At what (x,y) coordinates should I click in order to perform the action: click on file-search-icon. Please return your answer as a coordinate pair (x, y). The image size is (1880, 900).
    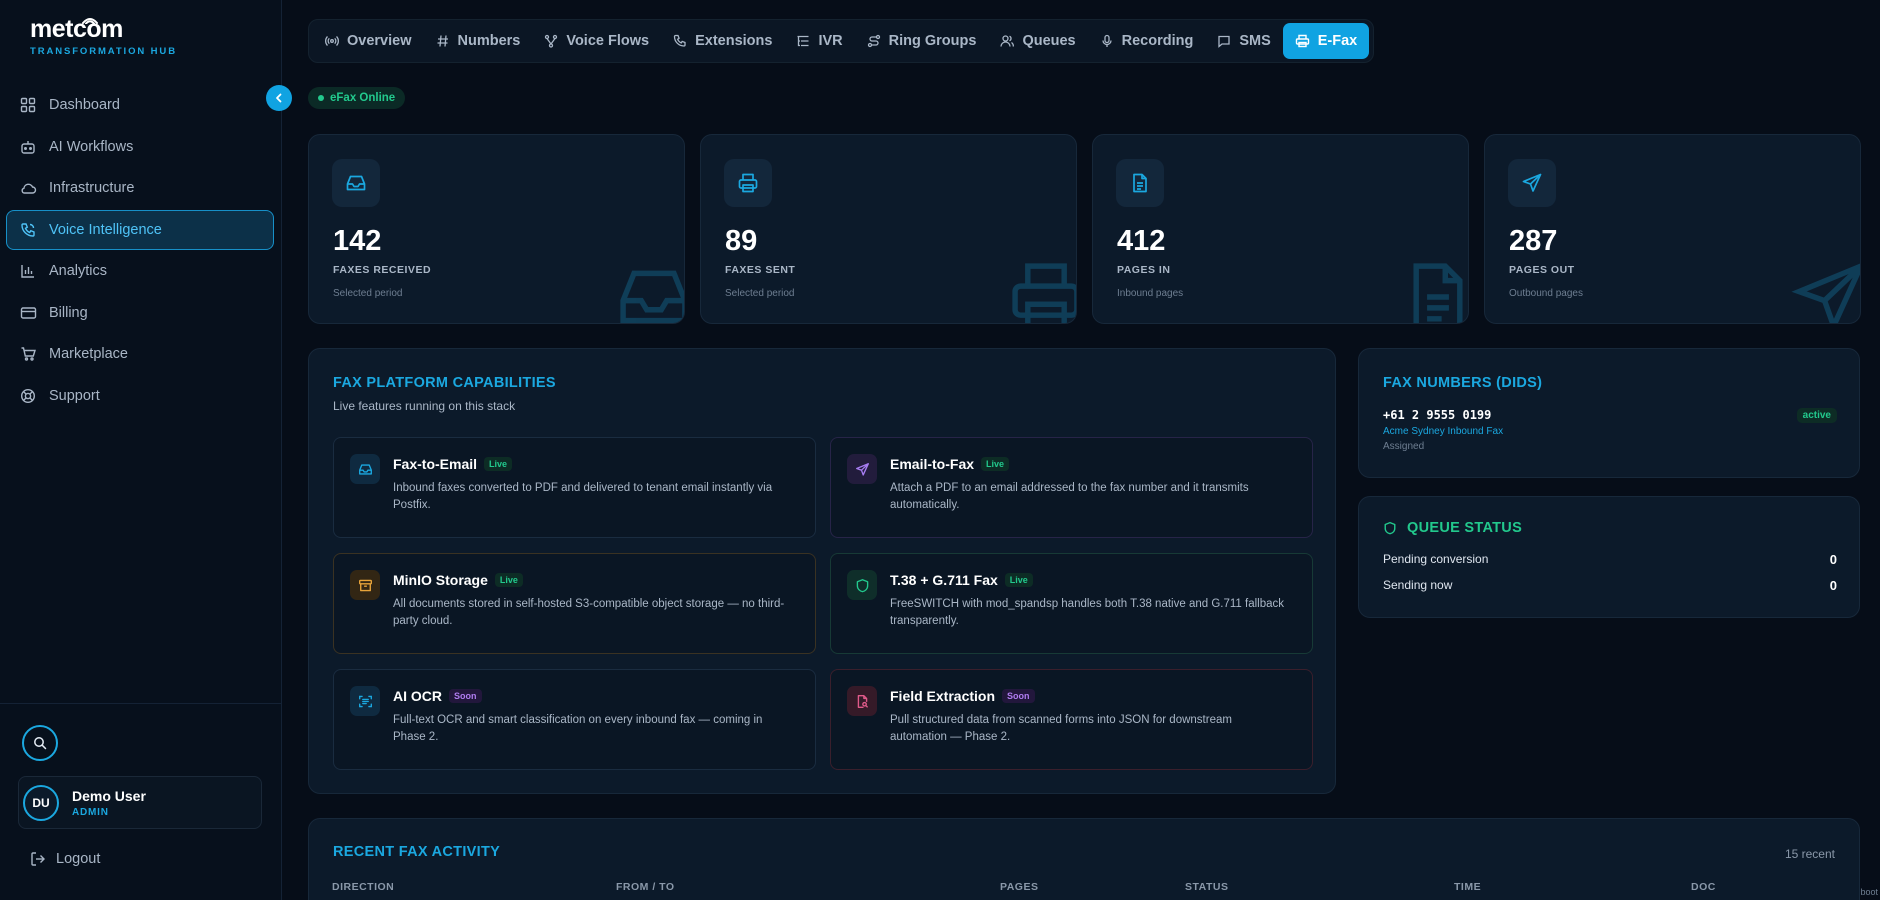
    Looking at the image, I should click on (862, 701).